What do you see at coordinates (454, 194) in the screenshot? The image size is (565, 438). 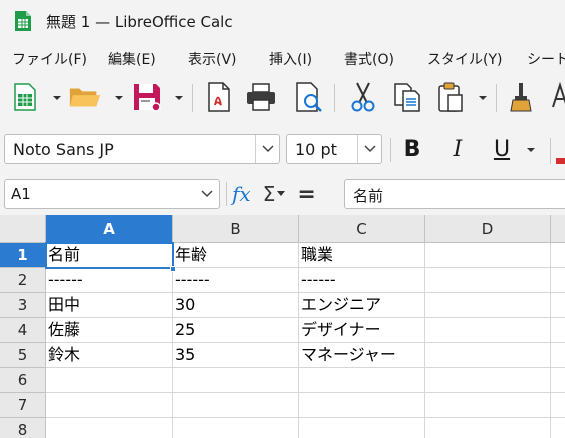 I see `formula-input: 名前` at bounding box center [454, 194].